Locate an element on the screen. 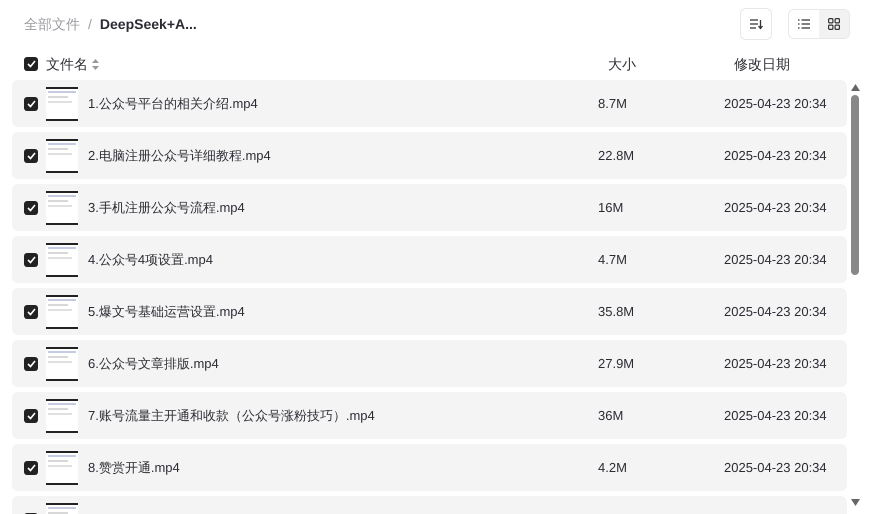  file-size: 27.9M is located at coordinates (617, 363).